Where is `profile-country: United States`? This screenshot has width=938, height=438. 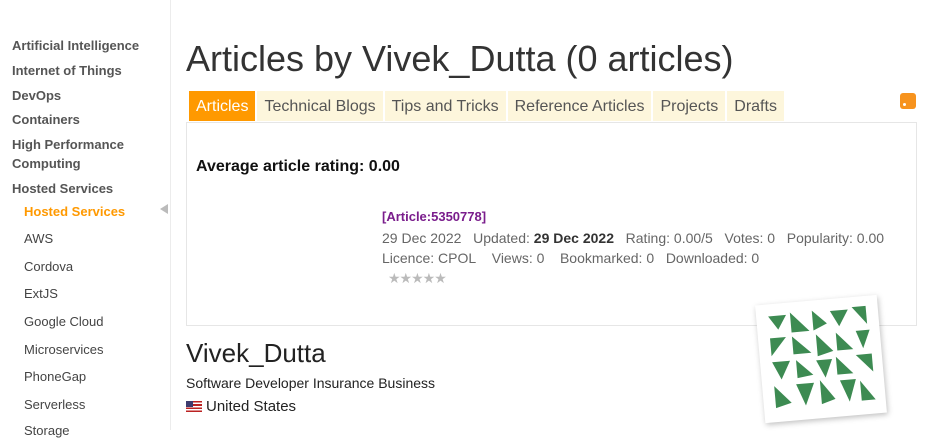
profile-country: United States is located at coordinates (241, 406).